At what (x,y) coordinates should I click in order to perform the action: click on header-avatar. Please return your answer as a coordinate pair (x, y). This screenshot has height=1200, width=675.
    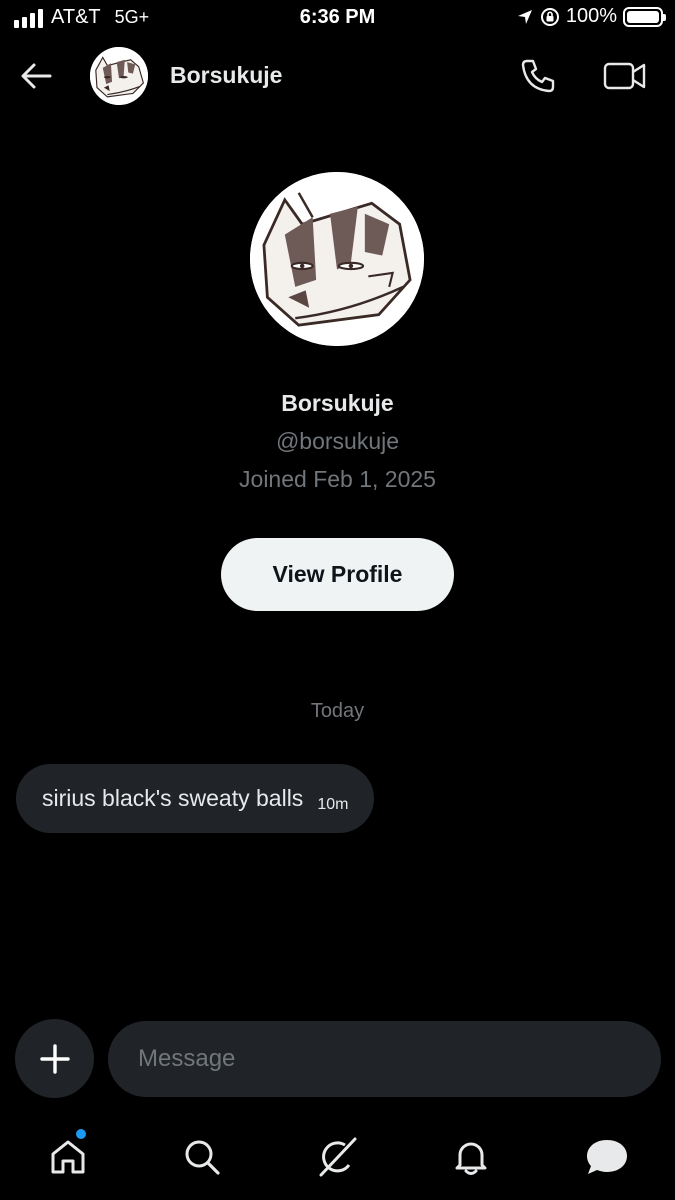
    Looking at the image, I should click on (119, 76).